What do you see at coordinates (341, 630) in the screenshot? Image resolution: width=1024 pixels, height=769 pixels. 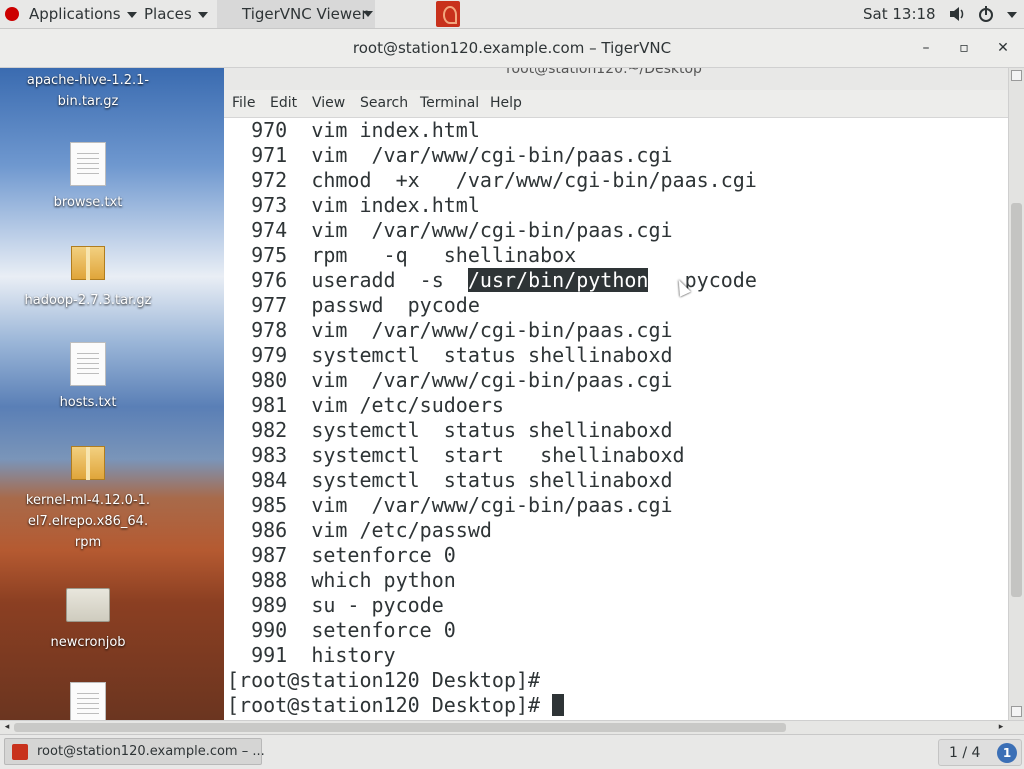 I see `history-line: 990 setenforce 0` at bounding box center [341, 630].